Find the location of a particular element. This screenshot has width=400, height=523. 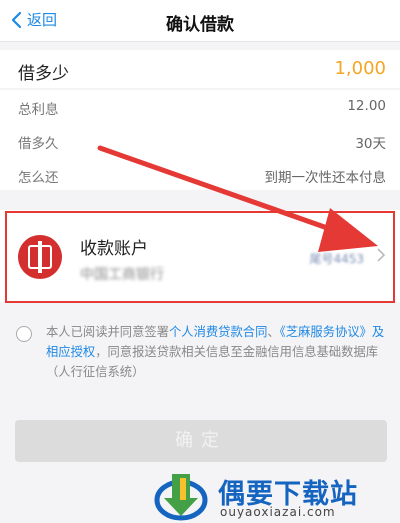

loan-contract-link: 个人消费贷款合同 is located at coordinates (218, 332).